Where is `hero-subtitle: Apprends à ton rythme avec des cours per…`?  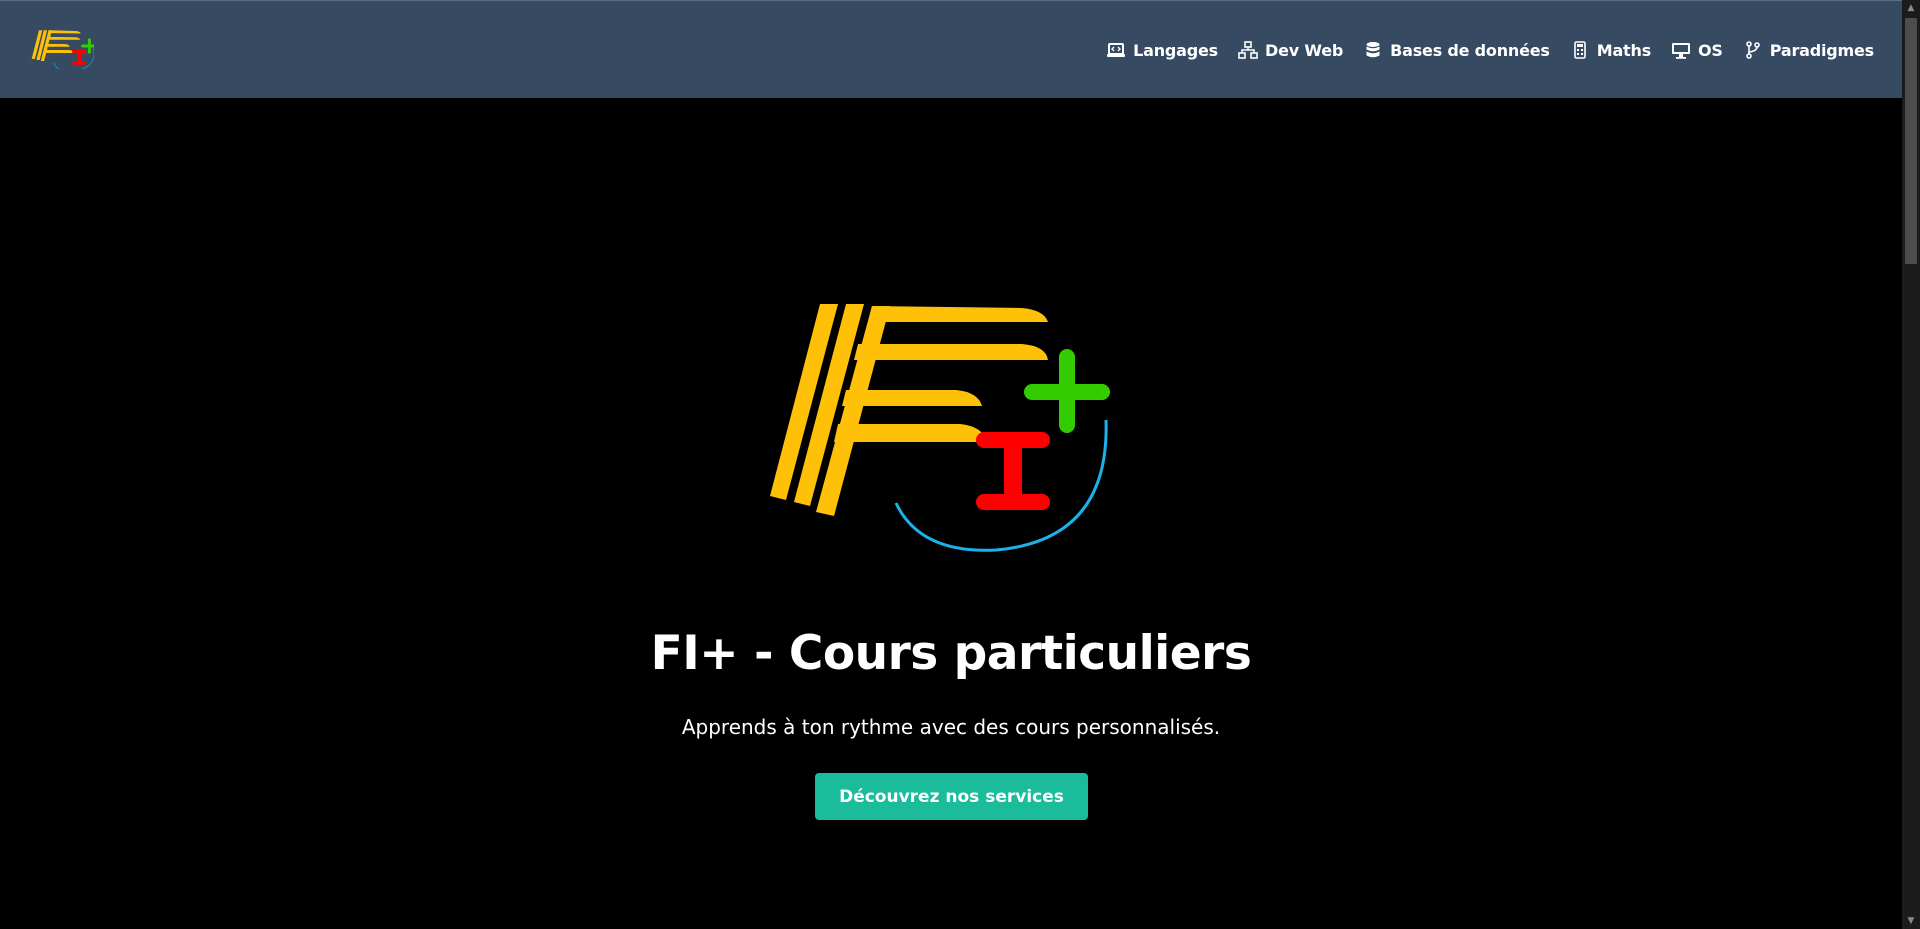 hero-subtitle: Apprends à ton rythme avec des cours per… is located at coordinates (951, 727).